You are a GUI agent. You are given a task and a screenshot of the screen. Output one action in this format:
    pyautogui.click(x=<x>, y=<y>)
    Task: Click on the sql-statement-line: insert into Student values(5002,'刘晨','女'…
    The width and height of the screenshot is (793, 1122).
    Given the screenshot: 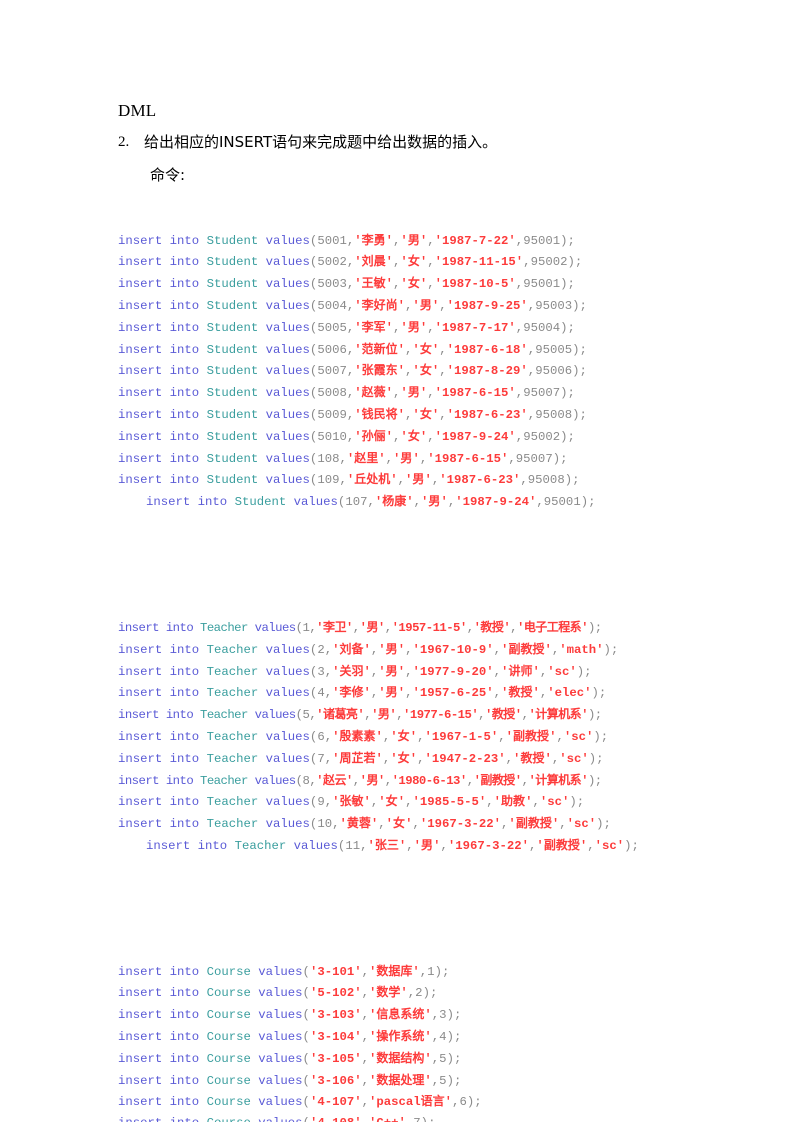 What is the action you would take?
    pyautogui.click(x=350, y=262)
    